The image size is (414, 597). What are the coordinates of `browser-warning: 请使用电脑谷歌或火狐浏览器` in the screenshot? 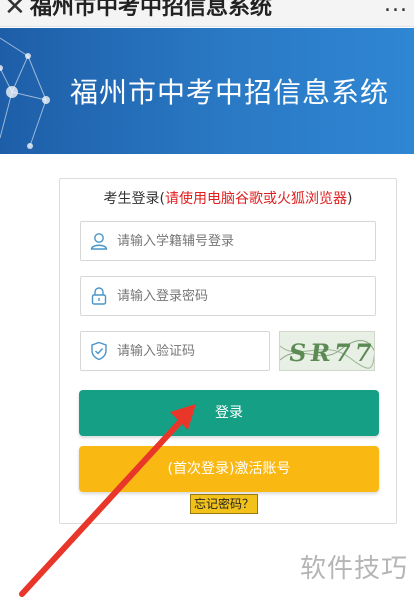 It's located at (256, 199).